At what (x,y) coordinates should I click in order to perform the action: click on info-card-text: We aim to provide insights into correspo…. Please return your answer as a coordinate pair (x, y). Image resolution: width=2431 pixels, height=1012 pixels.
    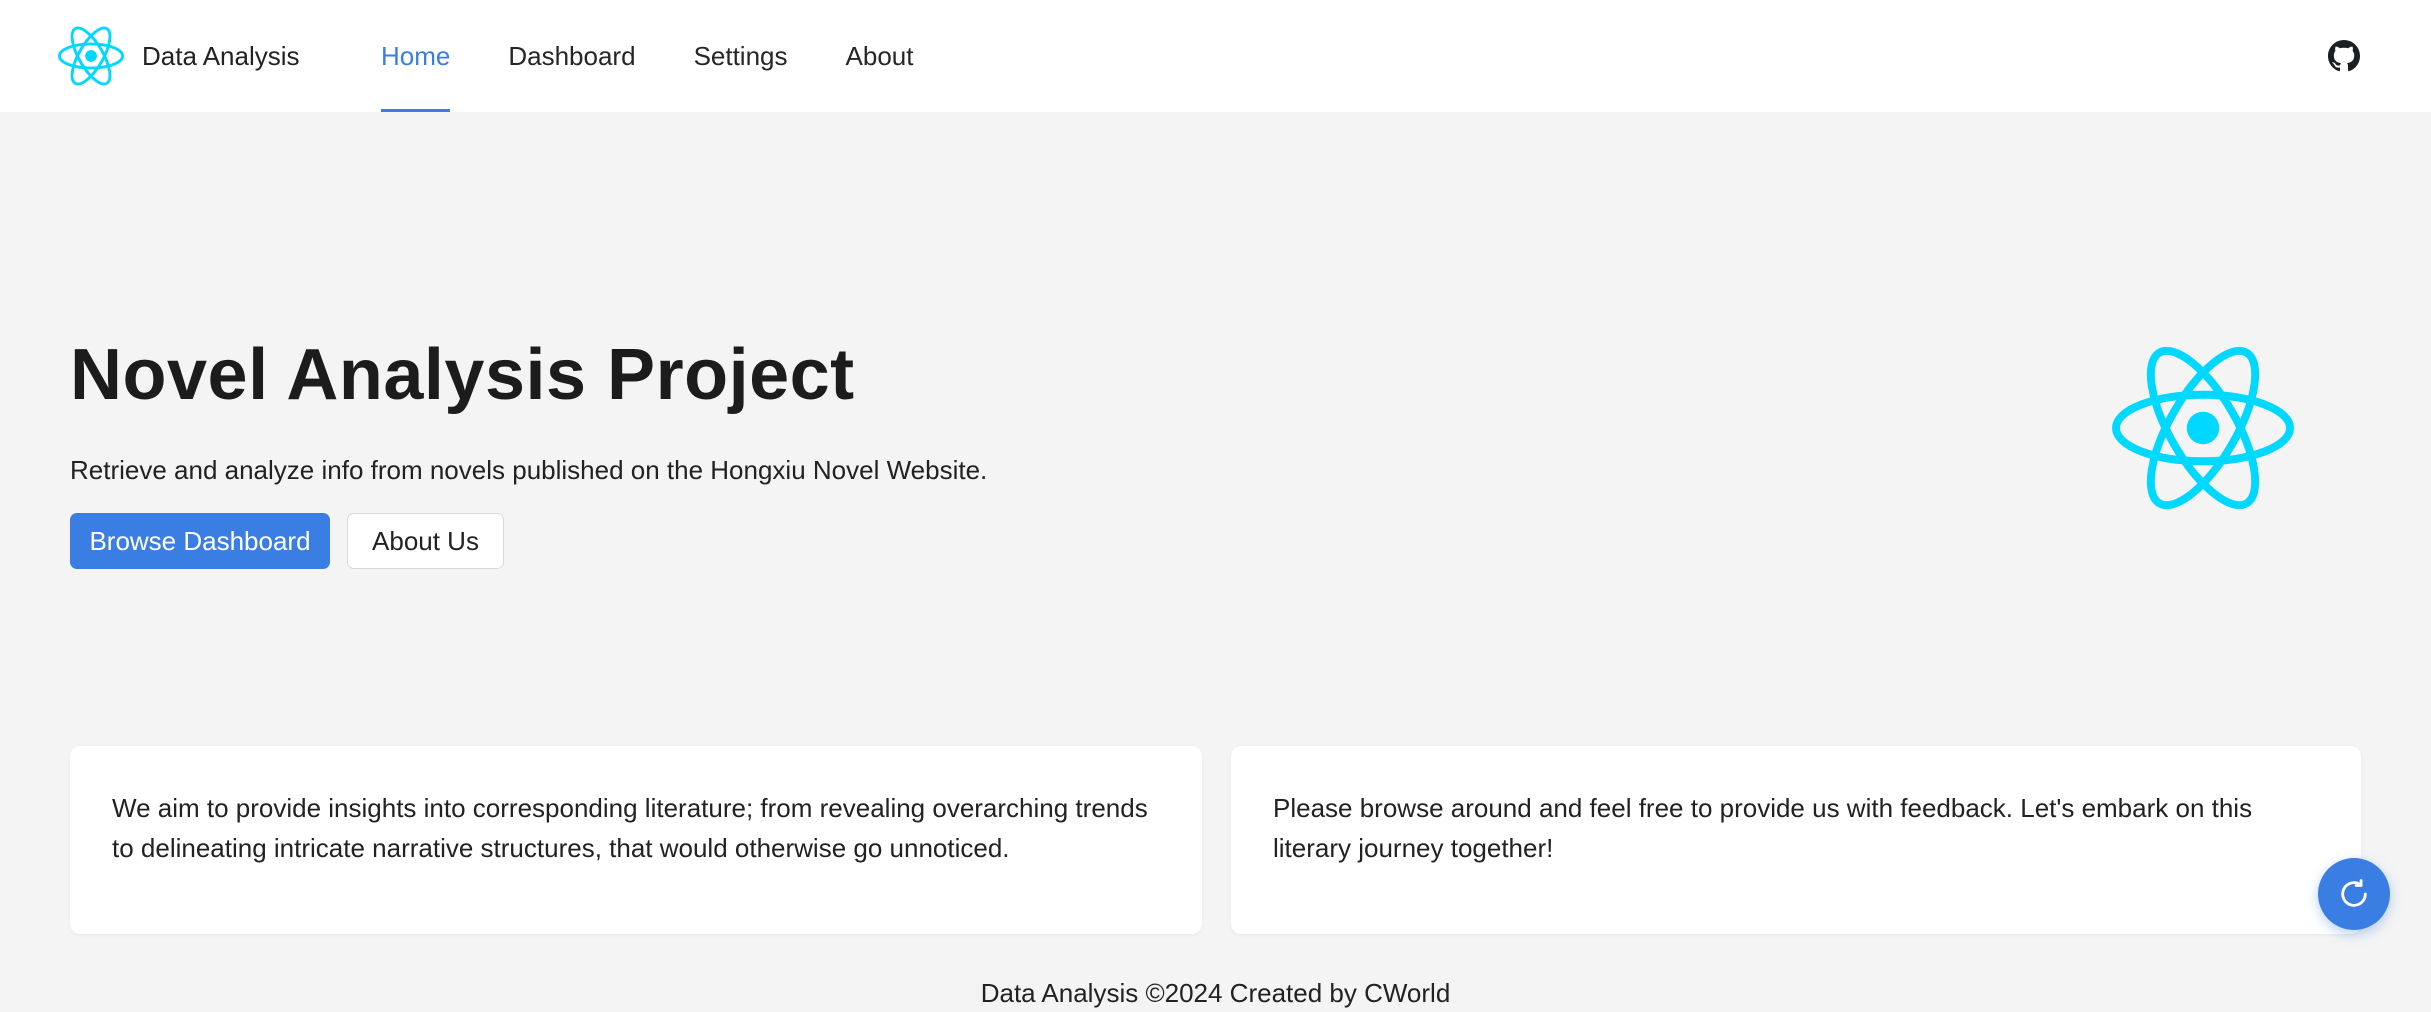
    Looking at the image, I should click on (630, 828).